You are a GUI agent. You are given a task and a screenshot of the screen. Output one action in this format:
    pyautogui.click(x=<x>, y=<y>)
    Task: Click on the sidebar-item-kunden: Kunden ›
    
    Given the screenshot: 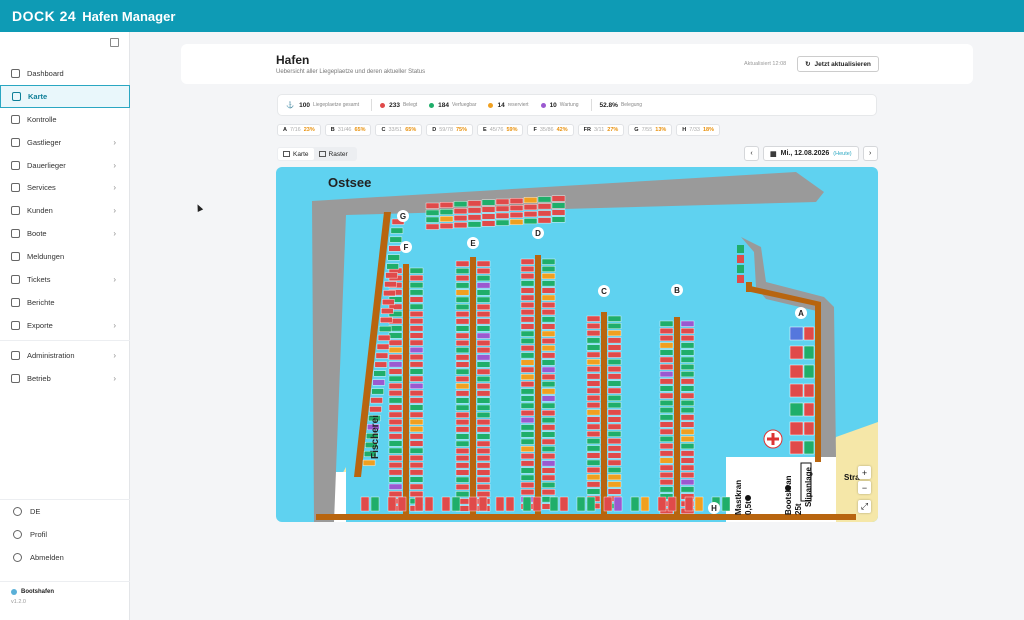 What is the action you would take?
    pyautogui.click(x=65, y=210)
    